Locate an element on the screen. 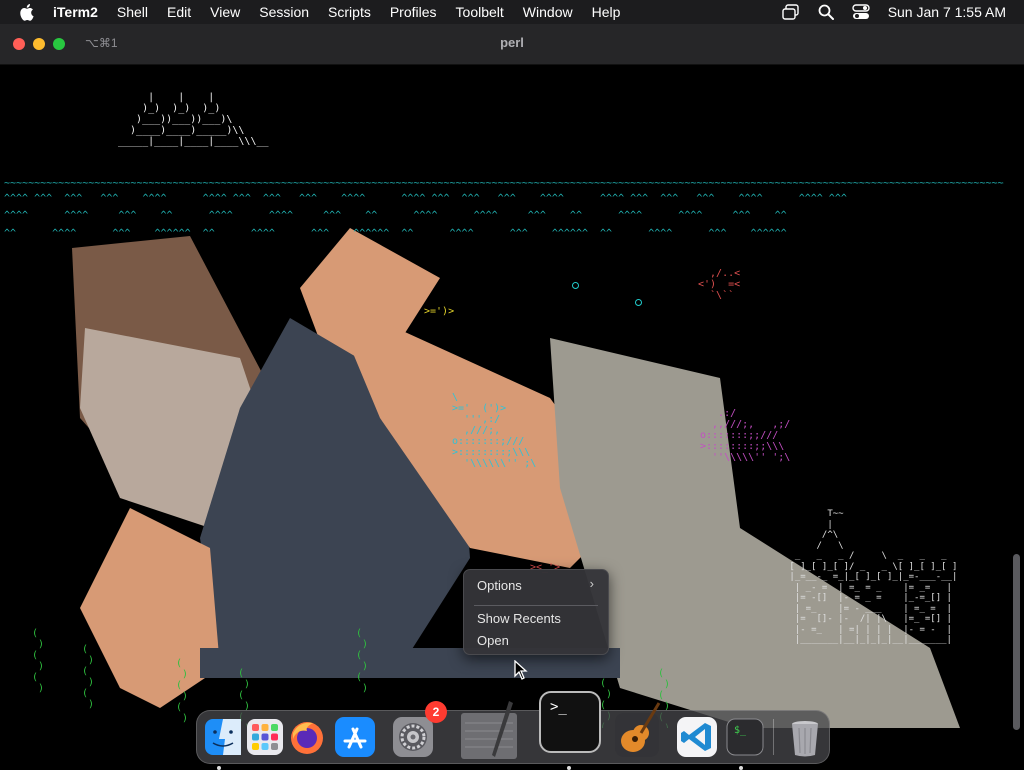 The width and height of the screenshot is (1024, 770). firefox-icon is located at coordinates (307, 738).